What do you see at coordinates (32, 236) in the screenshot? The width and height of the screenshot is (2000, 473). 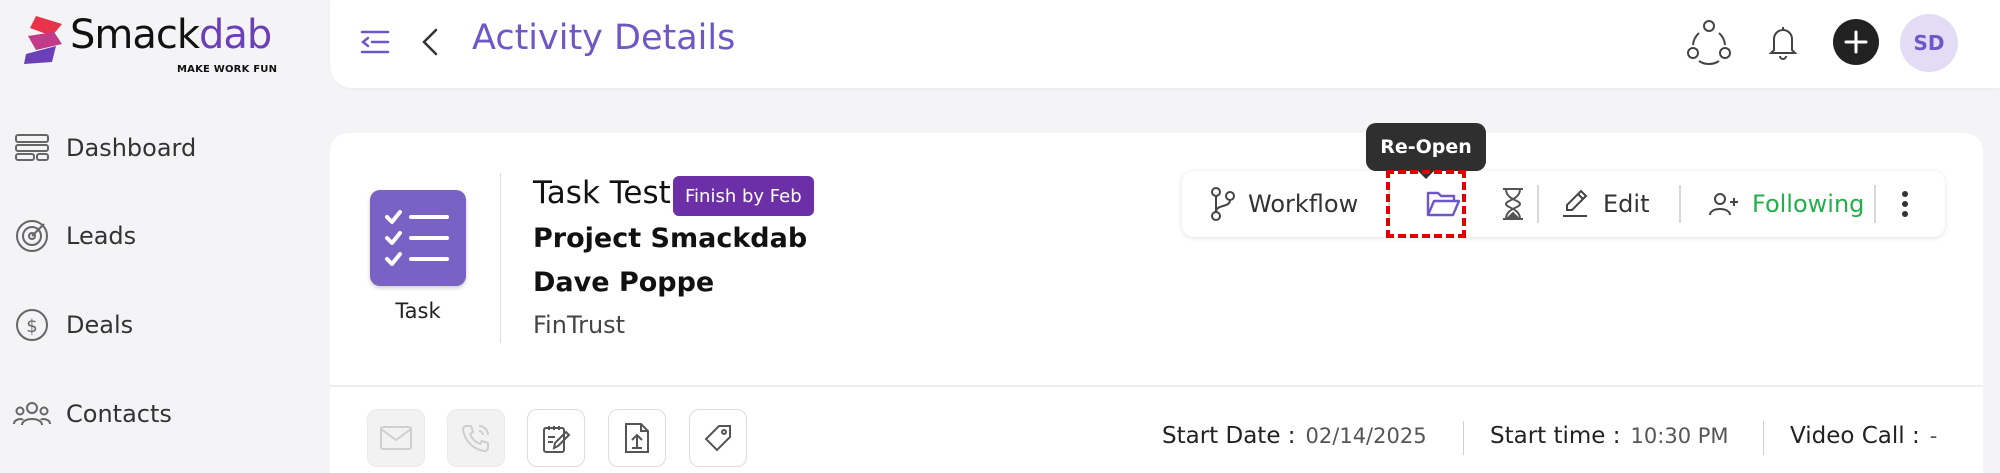 I see `target-icon` at bounding box center [32, 236].